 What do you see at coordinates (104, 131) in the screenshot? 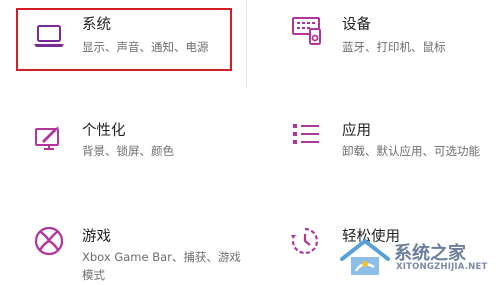
I see `tile-title: 个性化` at bounding box center [104, 131].